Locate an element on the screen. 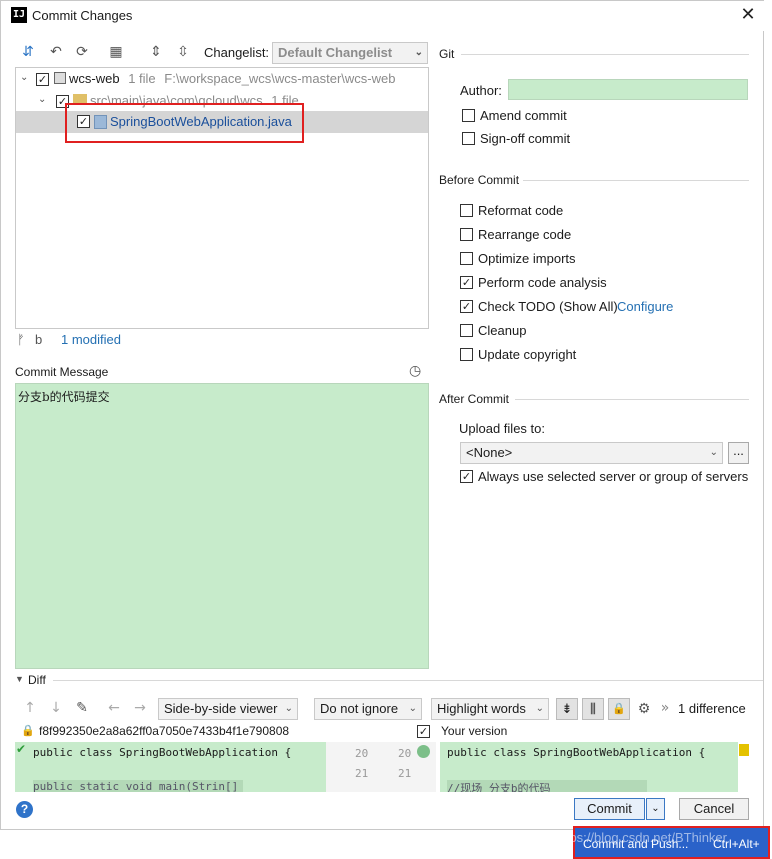 Image resolution: width=772 pixels, height=859 pixels. gear-icon: ⚙ is located at coordinates (644, 709).